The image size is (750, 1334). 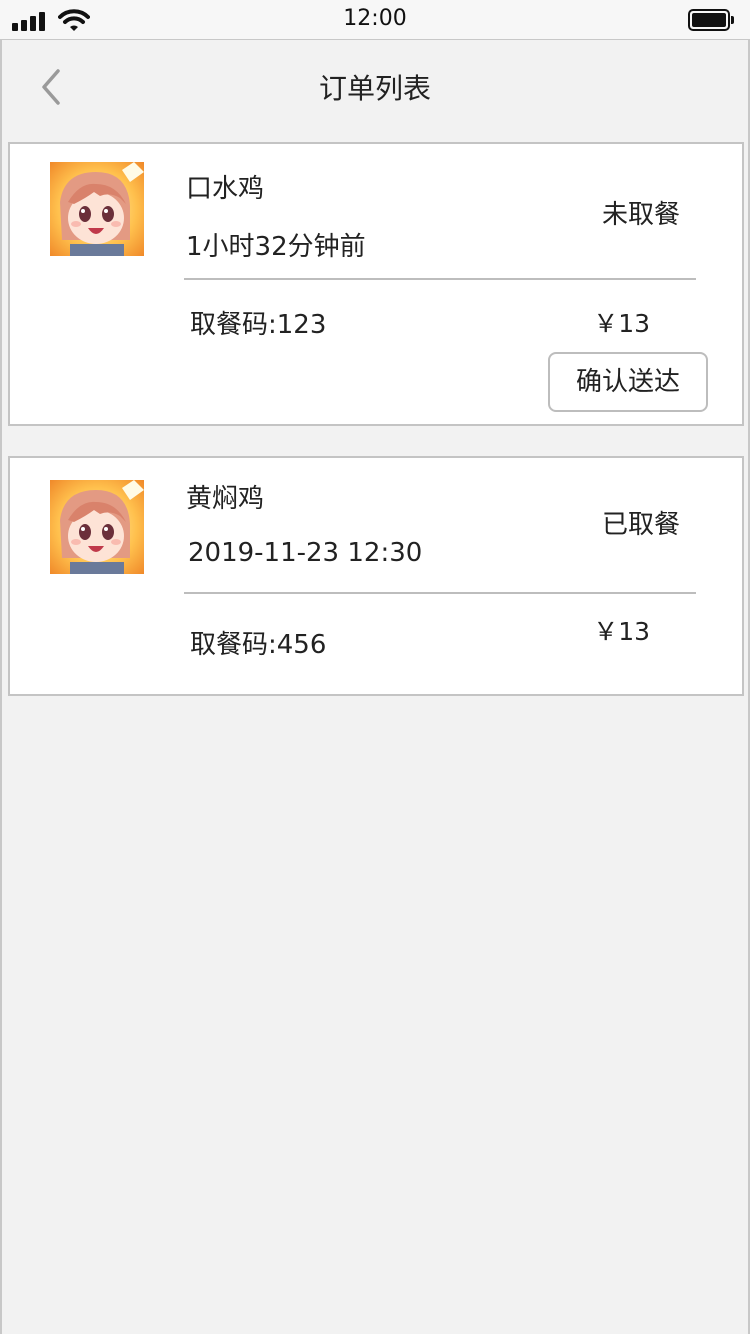 I want to click on nav-bar: 订单列表, so click(x=375, y=86).